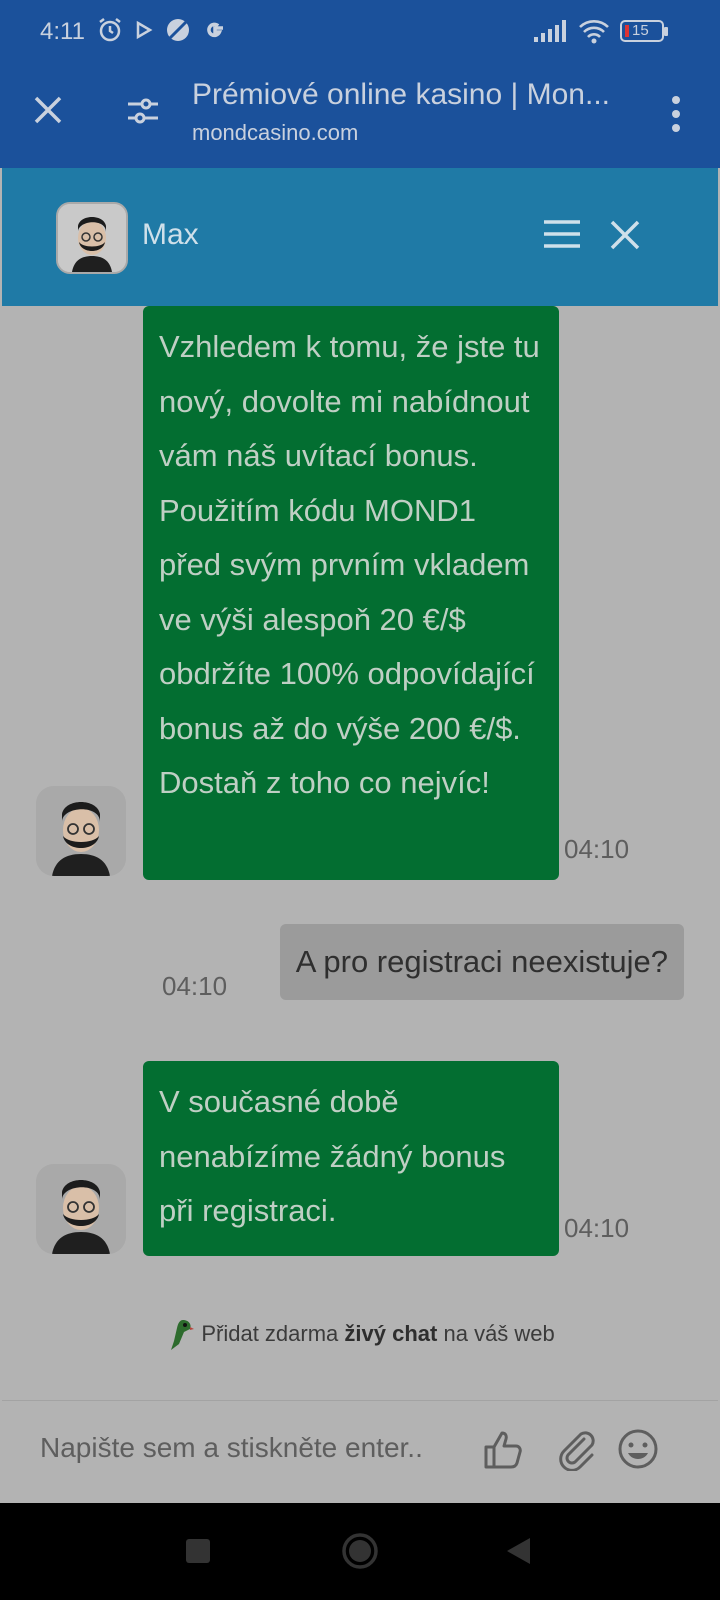 The image size is (720, 1600). I want to click on paperclip-icon, so click(576, 1449).